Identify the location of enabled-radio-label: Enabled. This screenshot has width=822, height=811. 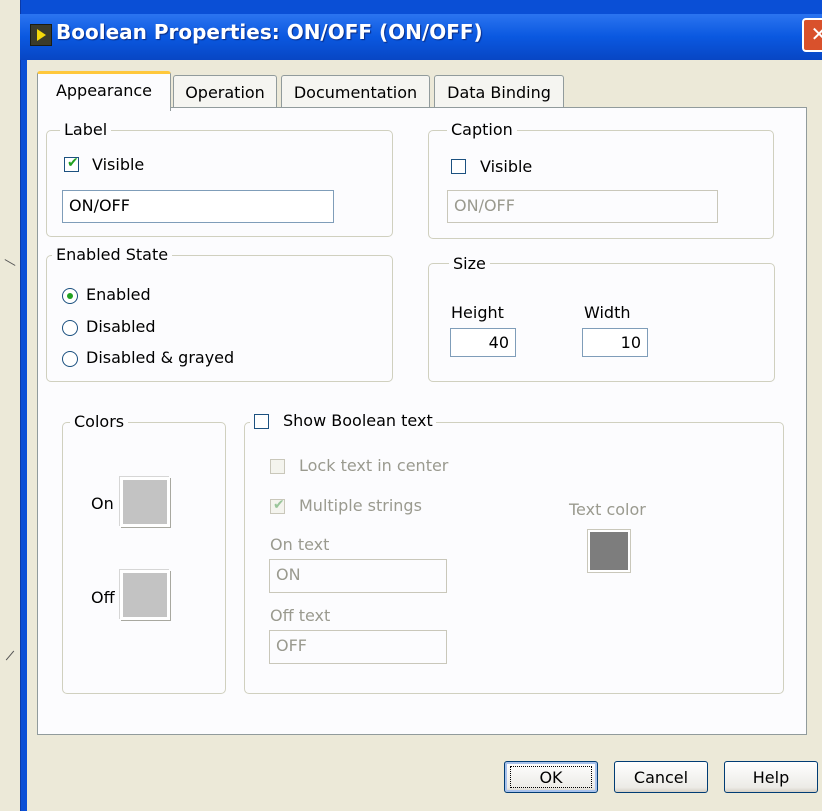
(118, 294).